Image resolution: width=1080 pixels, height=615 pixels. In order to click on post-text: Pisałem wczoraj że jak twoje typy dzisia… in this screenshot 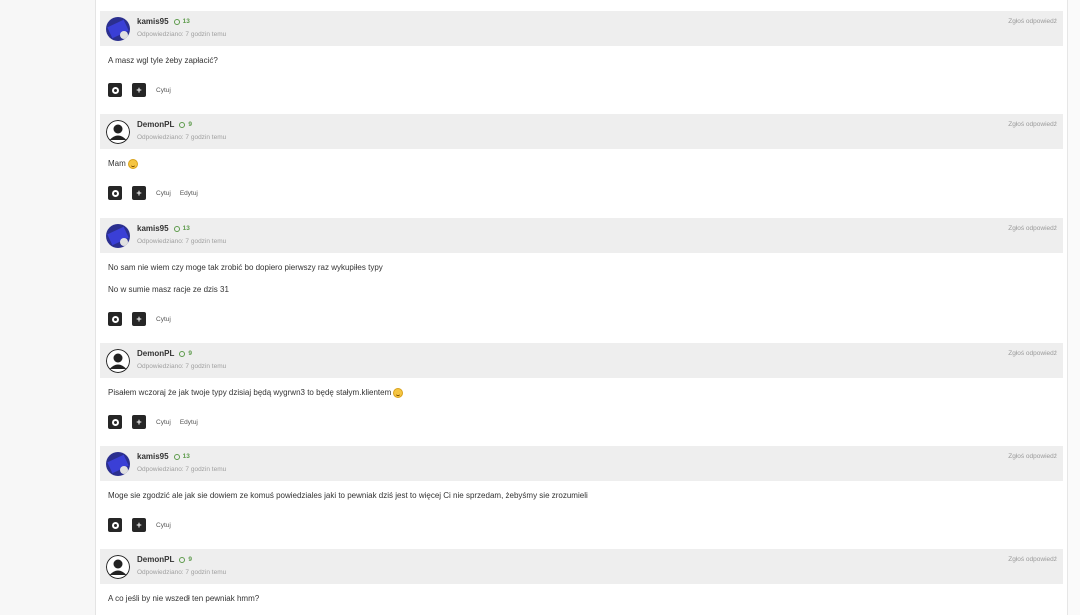, I will do `click(256, 393)`.